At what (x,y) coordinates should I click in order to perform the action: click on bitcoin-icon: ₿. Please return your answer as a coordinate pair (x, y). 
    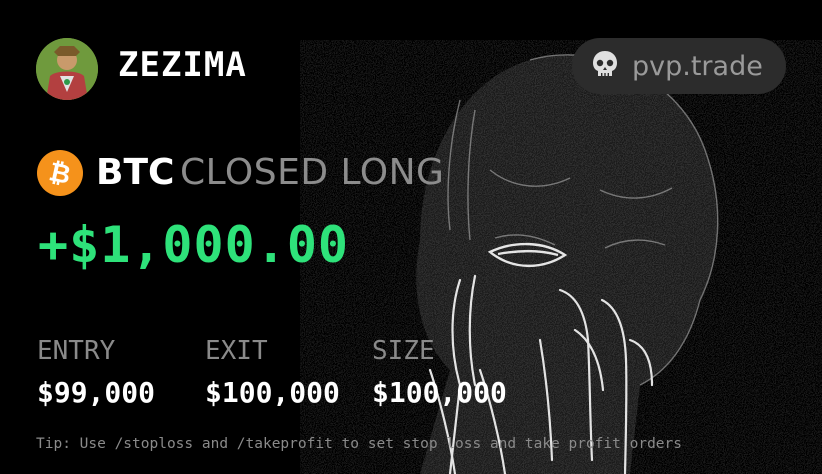
    Looking at the image, I should click on (60, 173).